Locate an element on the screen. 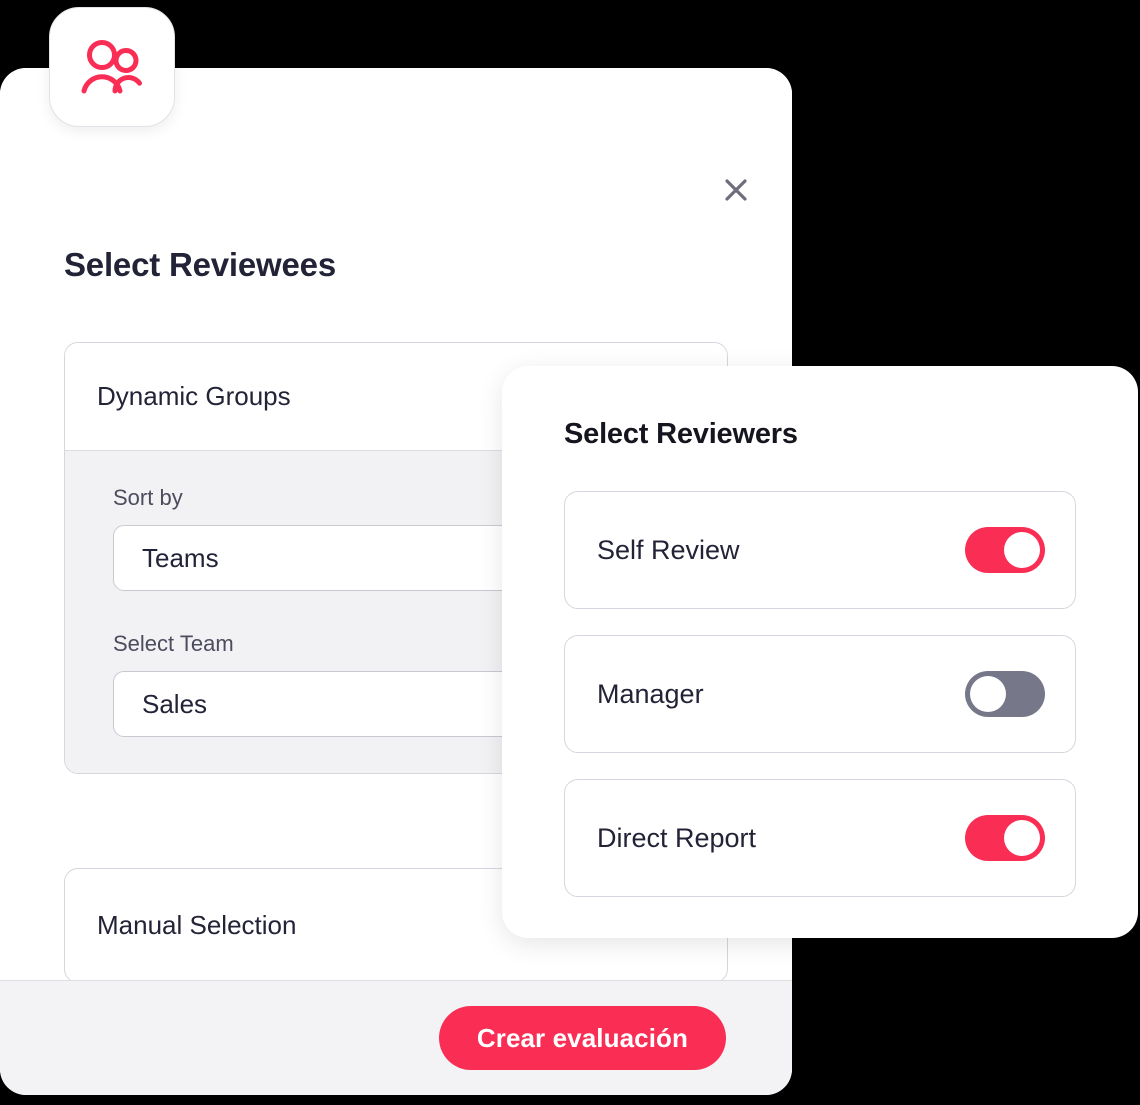 The width and height of the screenshot is (1140, 1105). page-title: Select Reviewees is located at coordinates (200, 264).